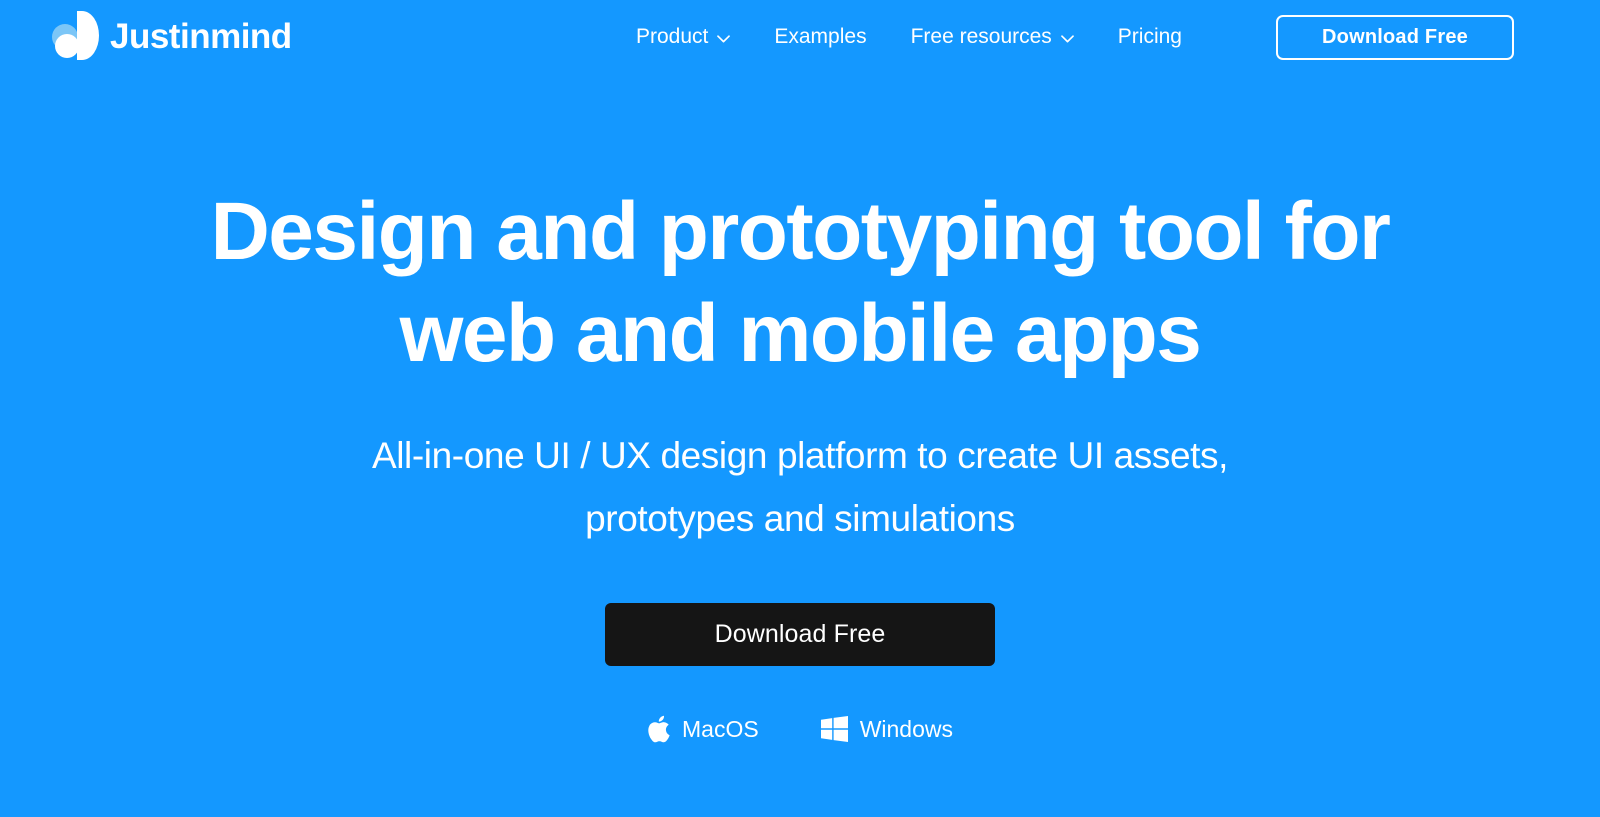 The width and height of the screenshot is (1600, 817). I want to click on platform-item-windows: Windows, so click(886, 728).